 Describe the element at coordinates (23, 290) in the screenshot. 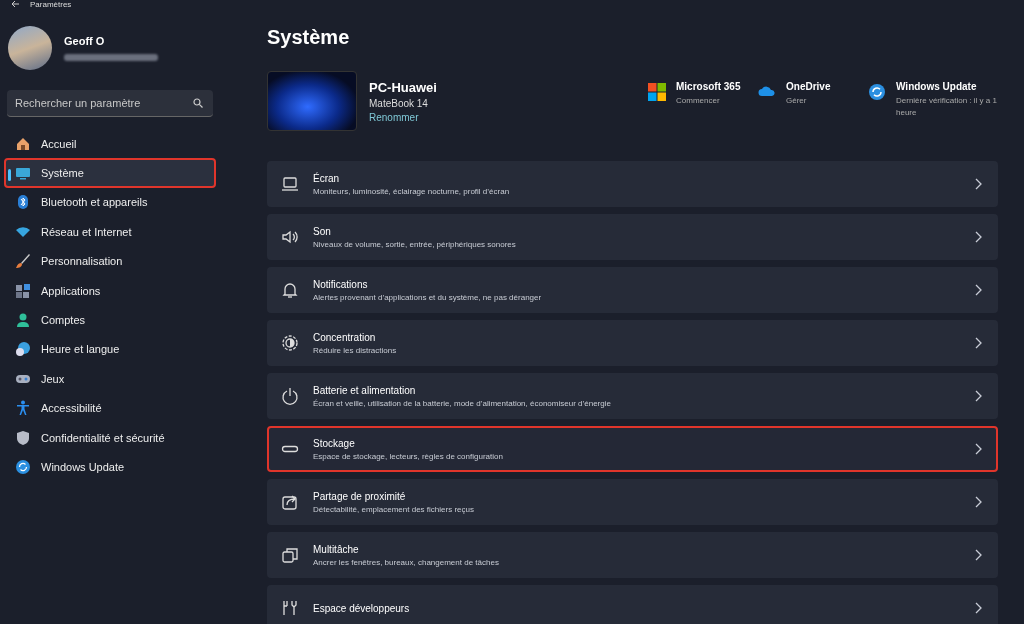

I see `apps-icon` at that location.